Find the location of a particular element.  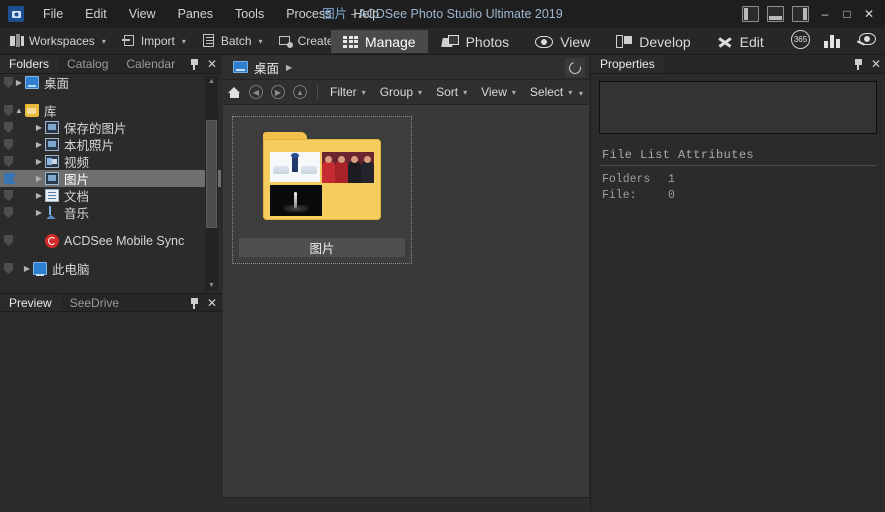

loupe-icon is located at coordinates (867, 39).